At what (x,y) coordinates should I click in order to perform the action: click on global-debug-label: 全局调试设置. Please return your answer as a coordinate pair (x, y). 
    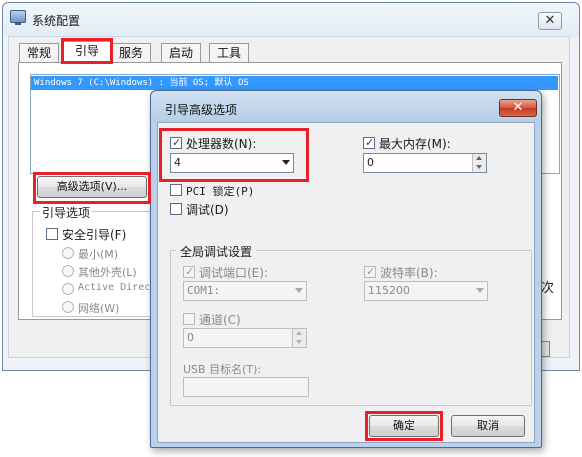
    Looking at the image, I should click on (216, 251).